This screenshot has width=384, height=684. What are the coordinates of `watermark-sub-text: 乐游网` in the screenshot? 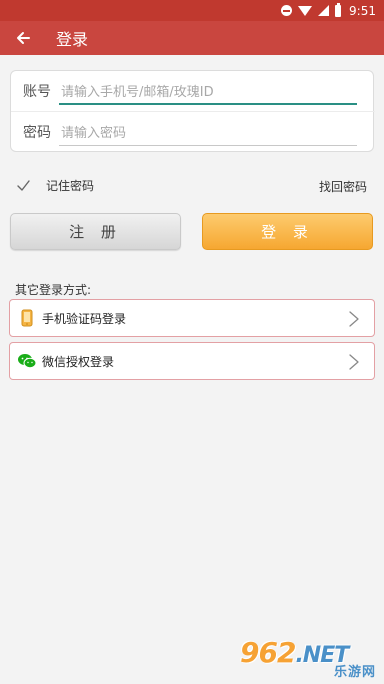 It's located at (354, 672).